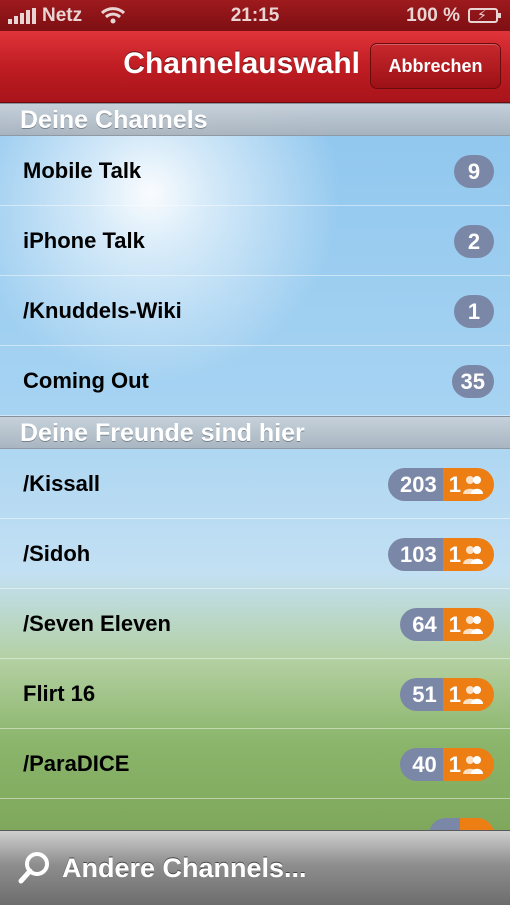  What do you see at coordinates (255, 15) in the screenshot?
I see `status-bar: Netz 21:15 100 % ⚡` at bounding box center [255, 15].